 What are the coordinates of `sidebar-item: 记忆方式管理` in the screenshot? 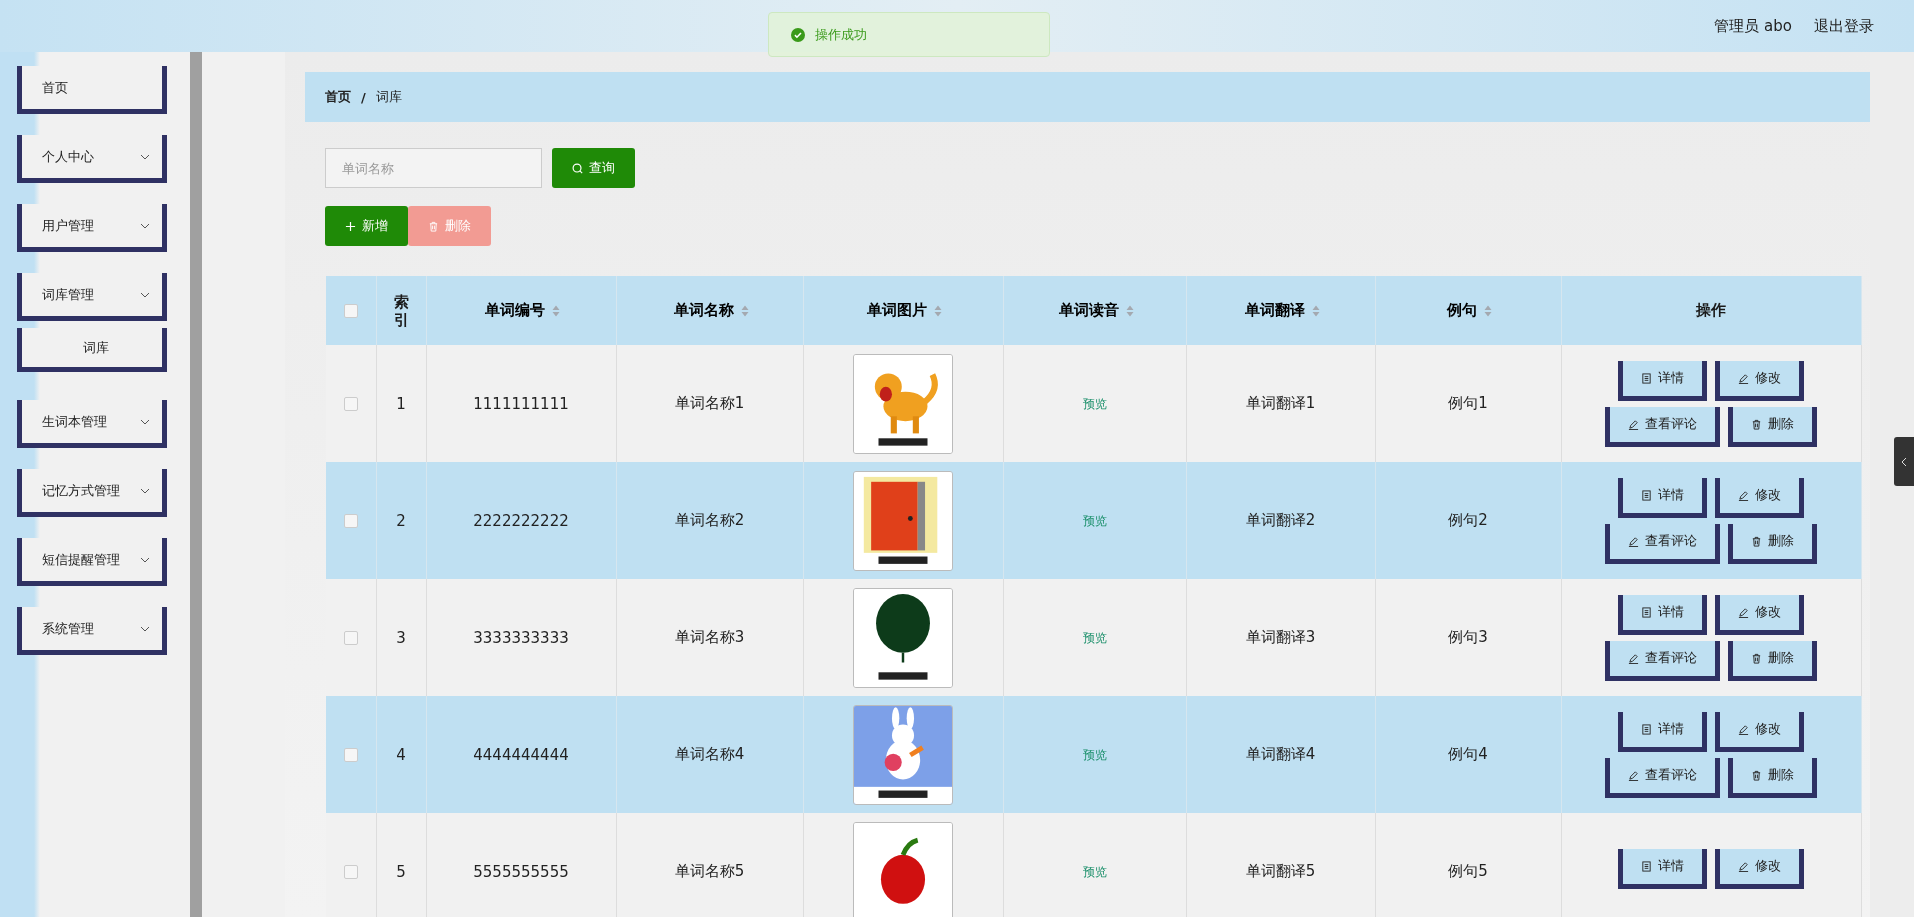 It's located at (92, 493).